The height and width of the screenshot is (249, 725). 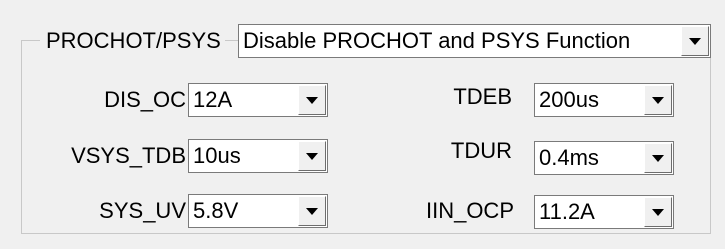 What do you see at coordinates (213, 99) in the screenshot?
I see `dis-oc-value: 12A` at bounding box center [213, 99].